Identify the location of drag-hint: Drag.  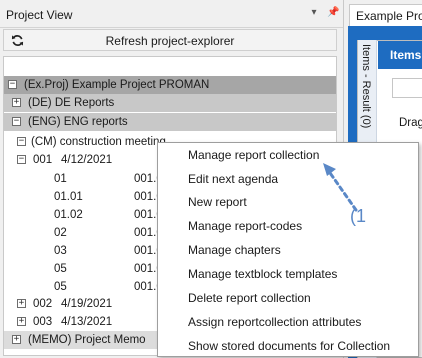
(410, 123).